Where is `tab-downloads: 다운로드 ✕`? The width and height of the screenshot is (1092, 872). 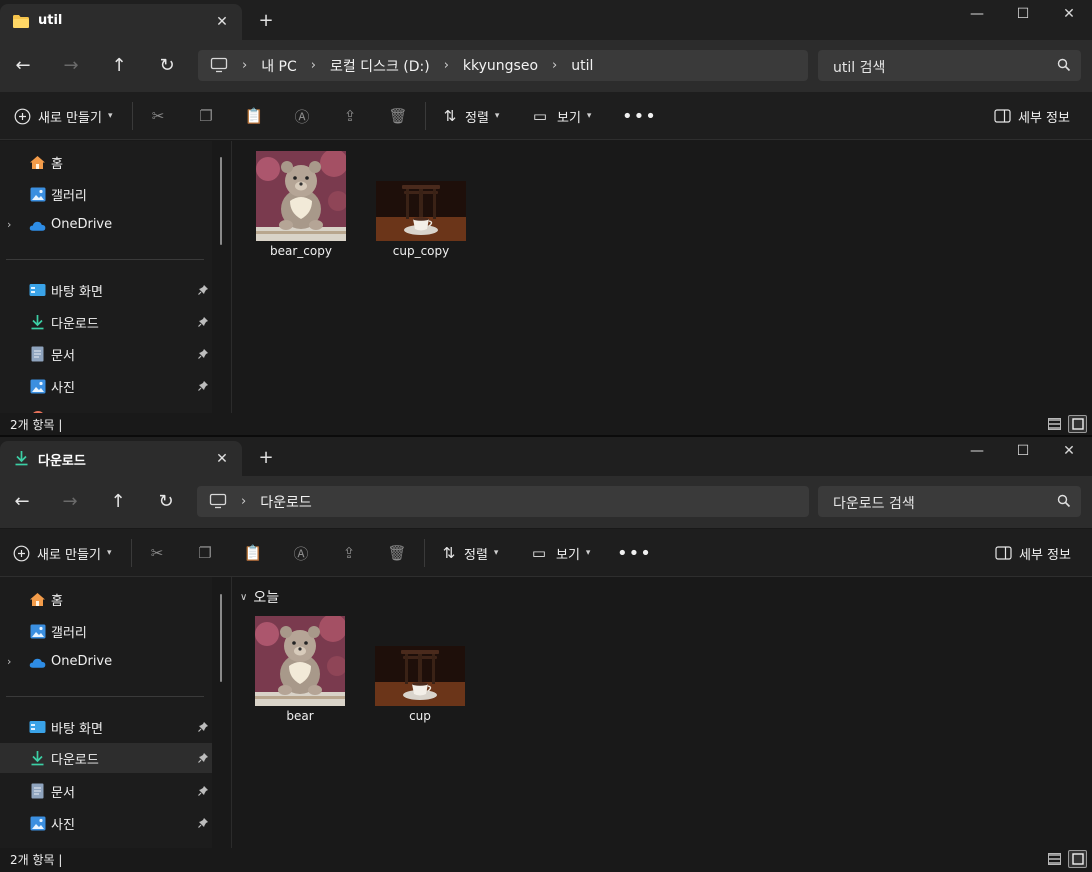
tab-downloads: 다운로드 ✕ is located at coordinates (121, 459).